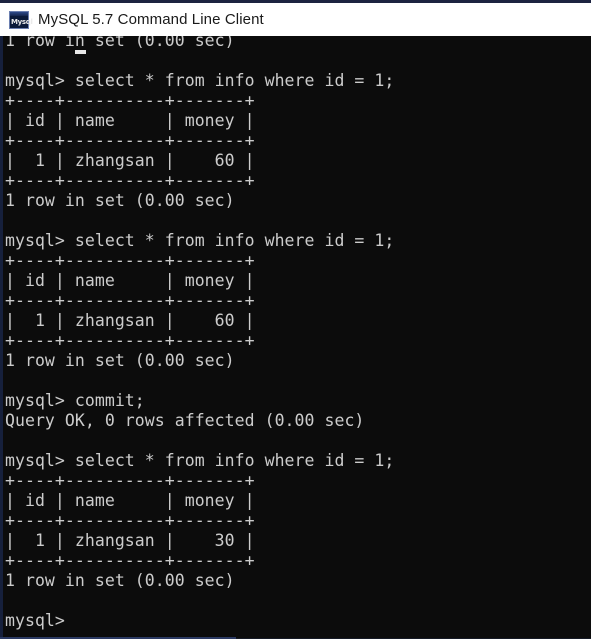 Image resolution: width=591 pixels, height=639 pixels. Describe the element at coordinates (130, 540) in the screenshot. I see `terminal-line: | 1 | zhangsan | 30 |` at that location.